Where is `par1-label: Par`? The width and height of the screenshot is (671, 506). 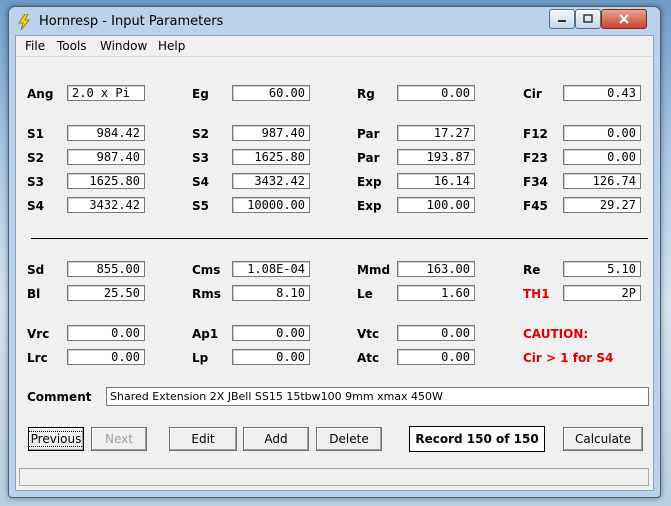
par1-label: Par is located at coordinates (368, 134).